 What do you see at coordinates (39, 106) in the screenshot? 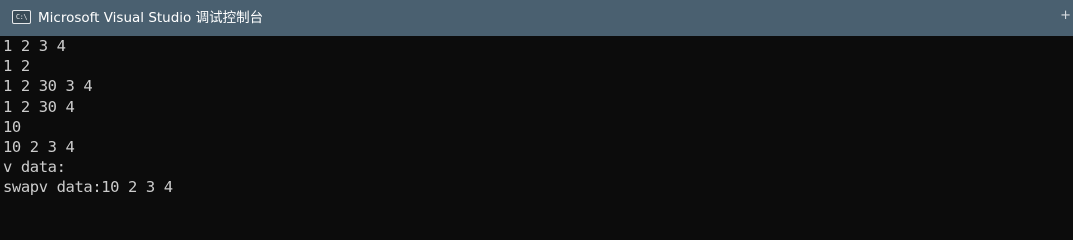
I see `console-line: 1 2 30 4` at bounding box center [39, 106].